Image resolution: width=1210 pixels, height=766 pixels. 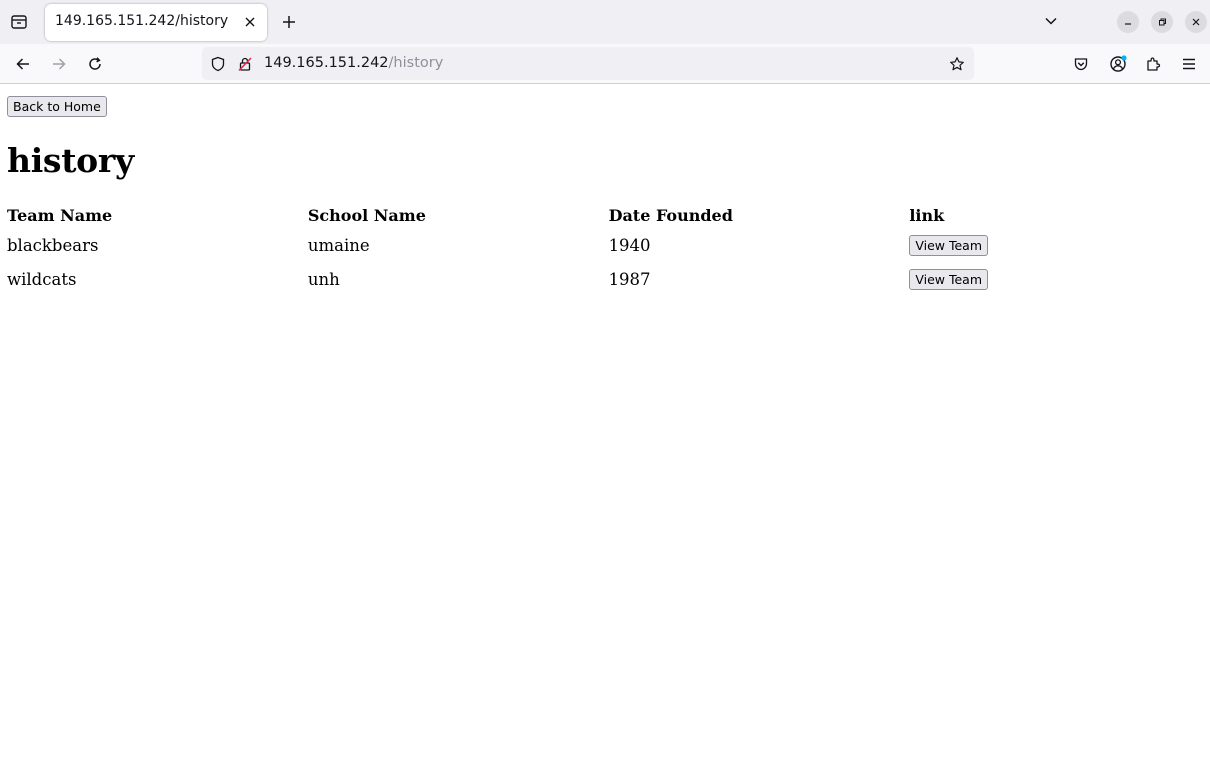 I want to click on active-tab: 149.165.151.242/history, so click(x=156, y=22).